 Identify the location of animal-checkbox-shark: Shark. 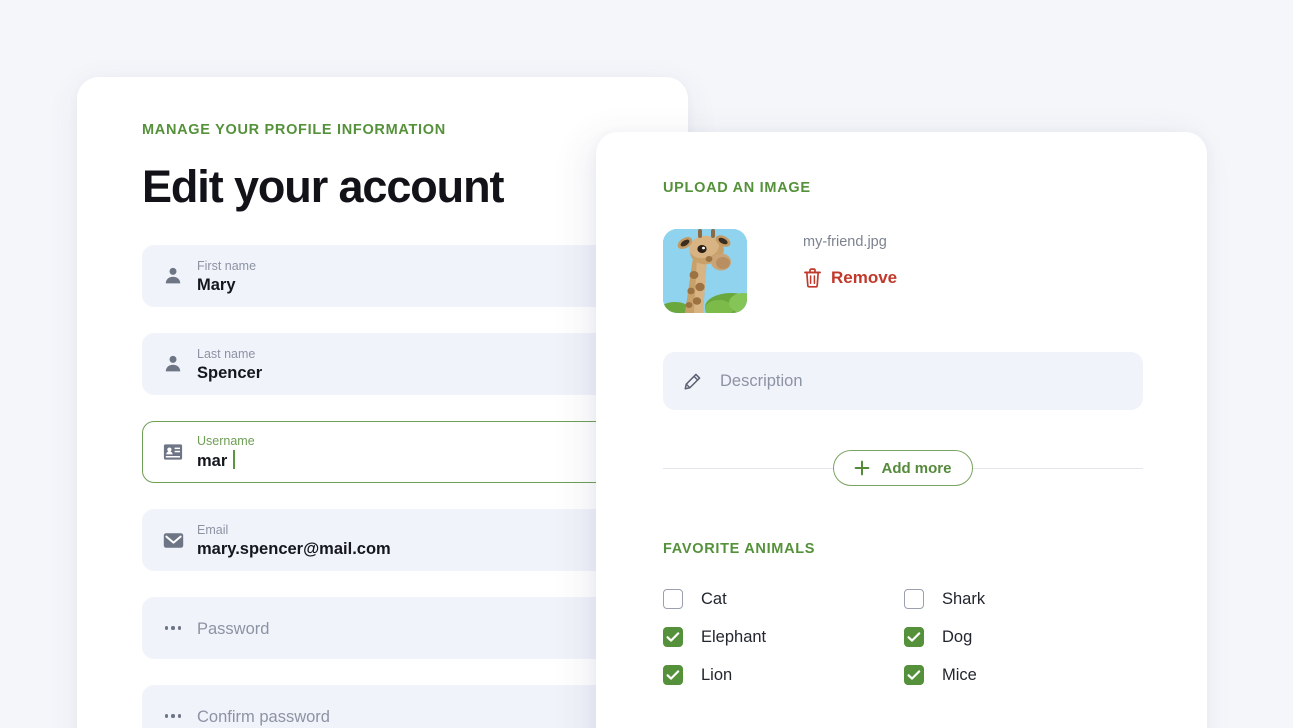
(1024, 599).